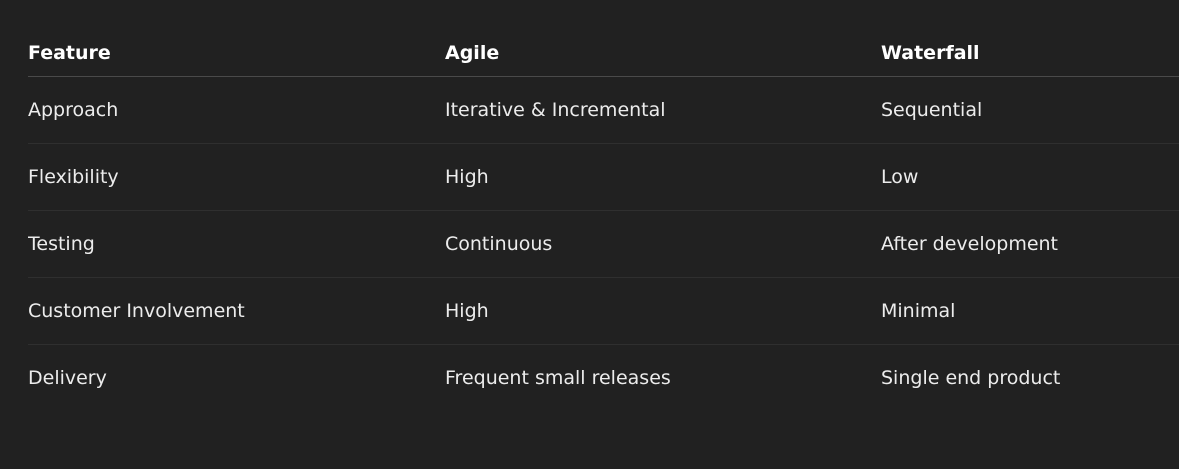  I want to click on table-row: Flexibility High Low, so click(603, 177).